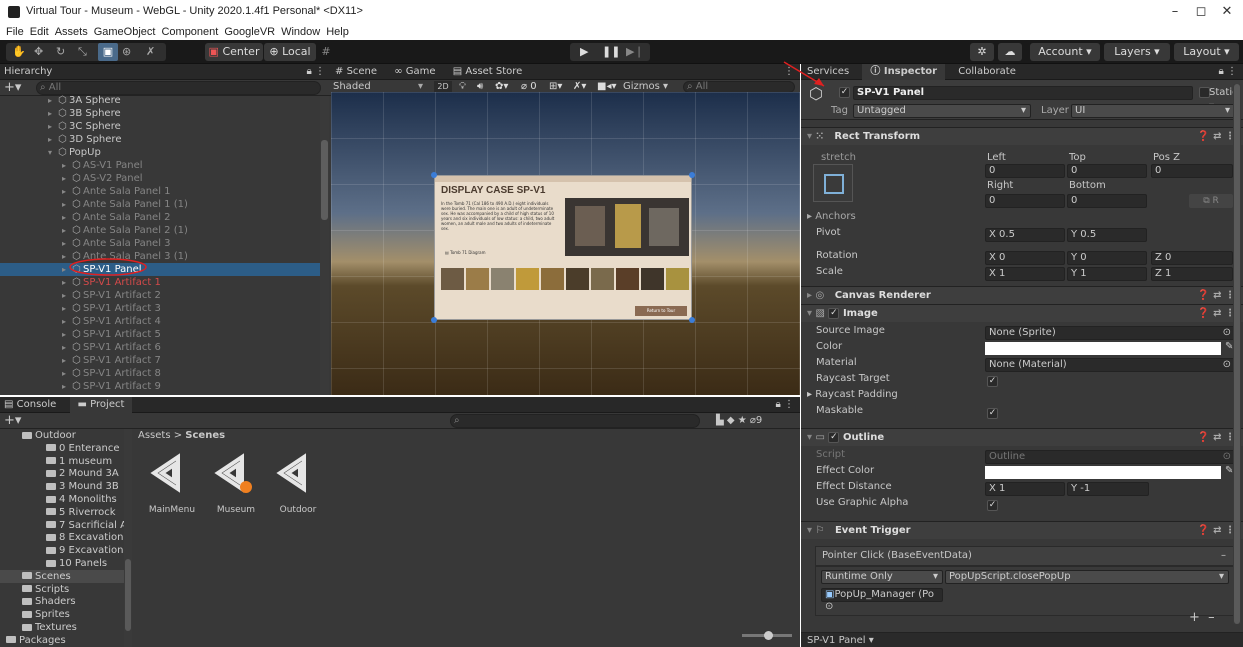 The image size is (1243, 647). I want to click on move-tool-icon: ✥, so click(38, 52).